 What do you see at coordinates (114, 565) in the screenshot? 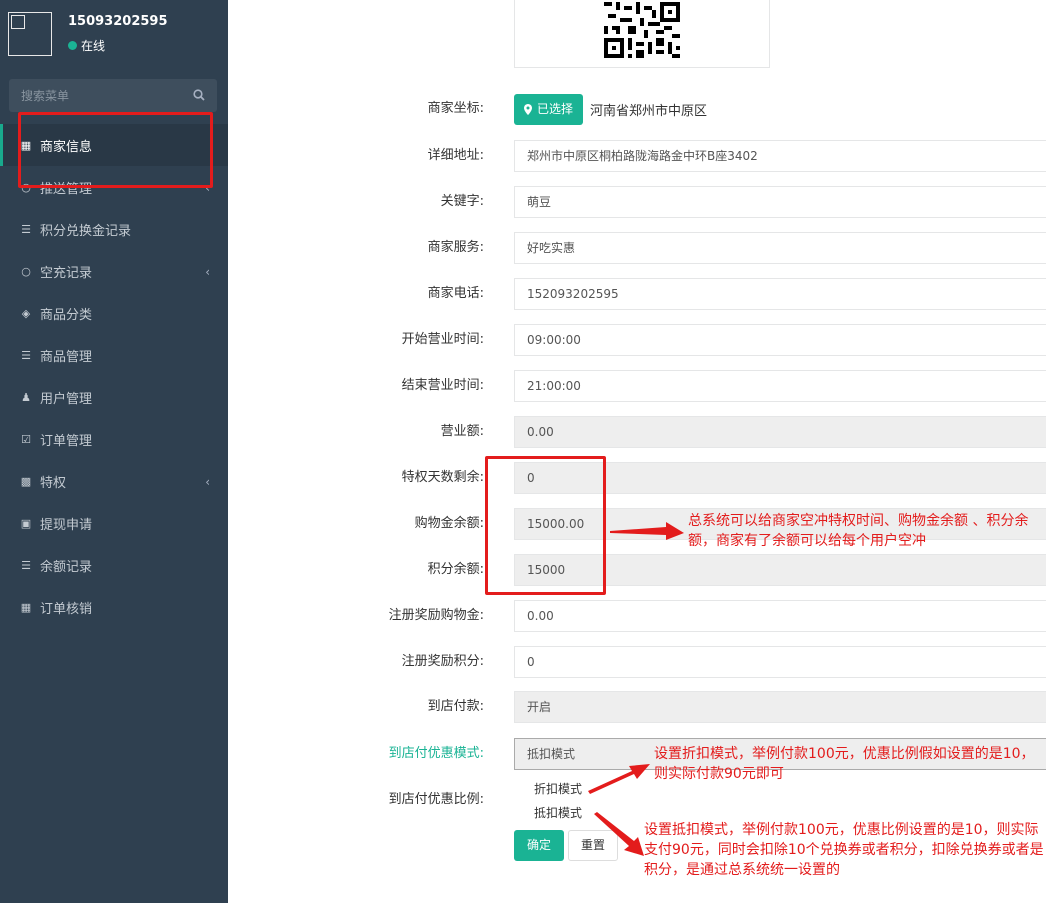
I see `sidebar-item-balance-log: ☰ 余额记录` at bounding box center [114, 565].